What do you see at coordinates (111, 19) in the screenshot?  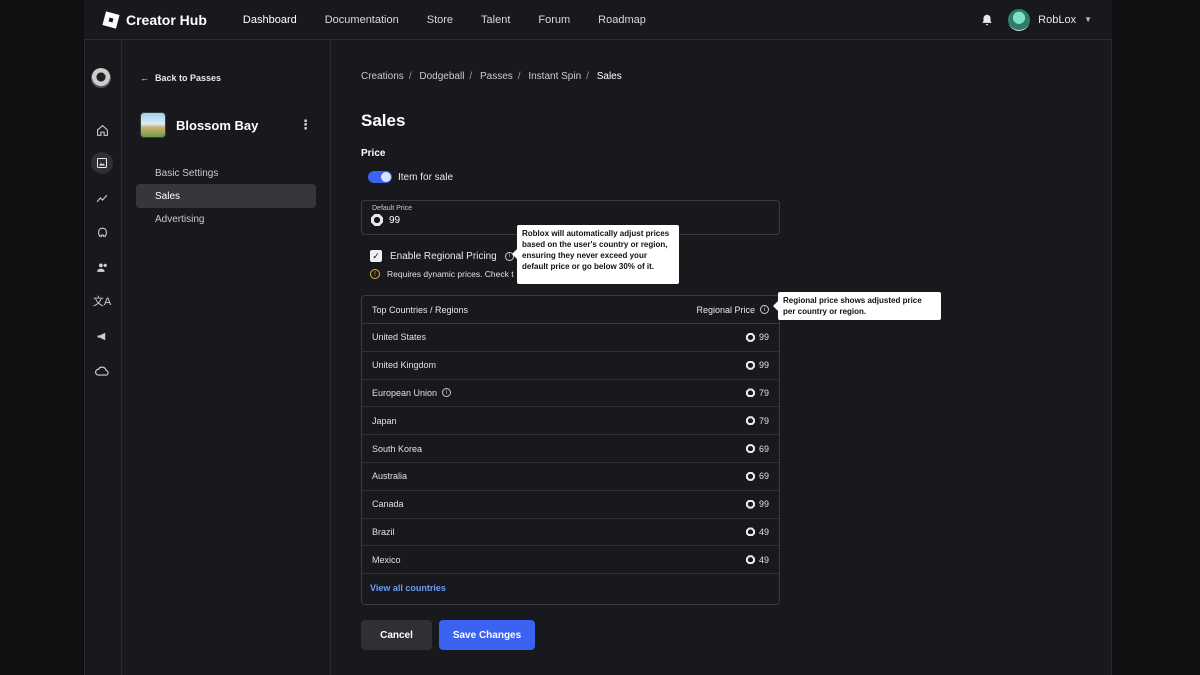 I see `roblox-logo-icon` at bounding box center [111, 19].